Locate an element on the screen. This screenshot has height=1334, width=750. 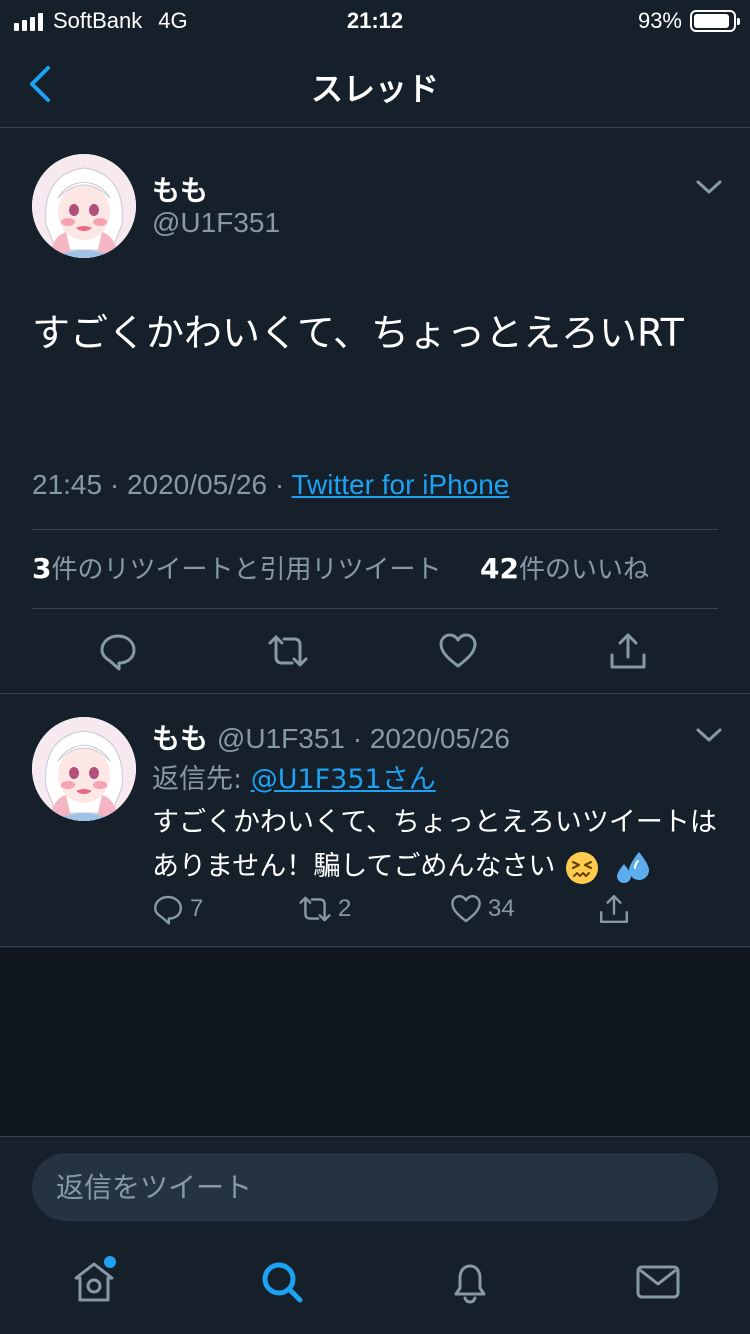
like-stat: 42件のいいね is located at coordinates (565, 568).